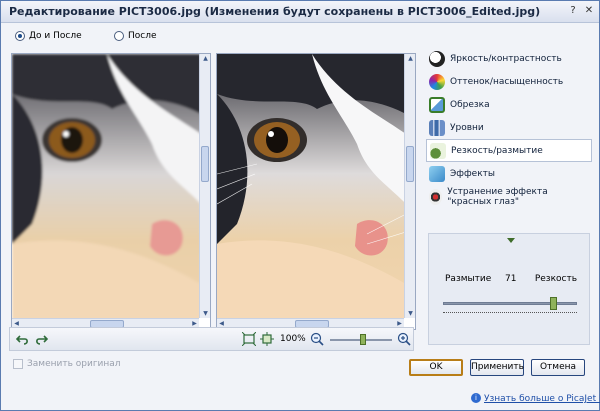  What do you see at coordinates (509, 127) in the screenshot?
I see `tool-levels: Уровни` at bounding box center [509, 127].